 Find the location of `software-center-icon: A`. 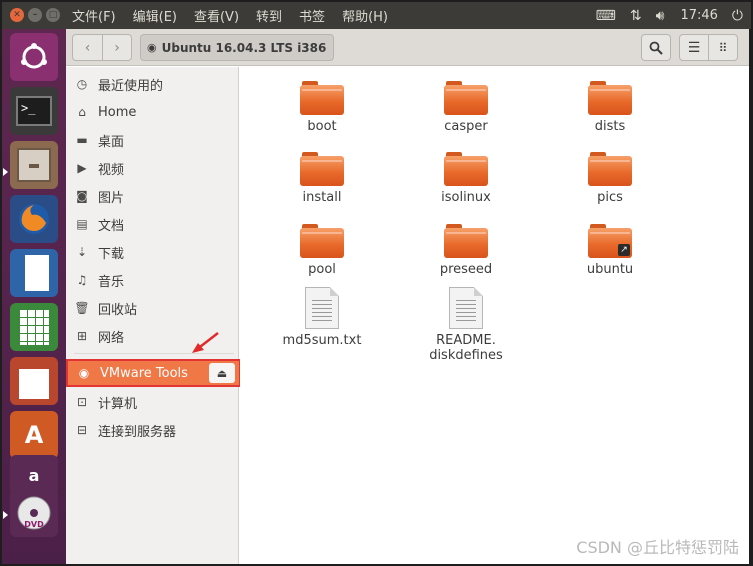

software-center-icon: A is located at coordinates (34, 435).